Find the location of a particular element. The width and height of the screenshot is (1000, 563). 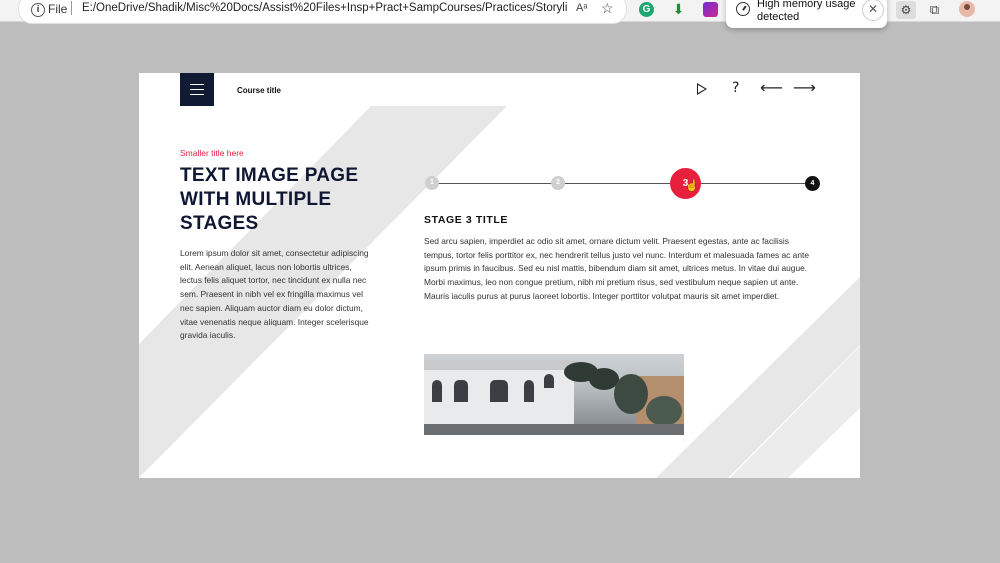

stage-step-1: 1 is located at coordinates (432, 183).